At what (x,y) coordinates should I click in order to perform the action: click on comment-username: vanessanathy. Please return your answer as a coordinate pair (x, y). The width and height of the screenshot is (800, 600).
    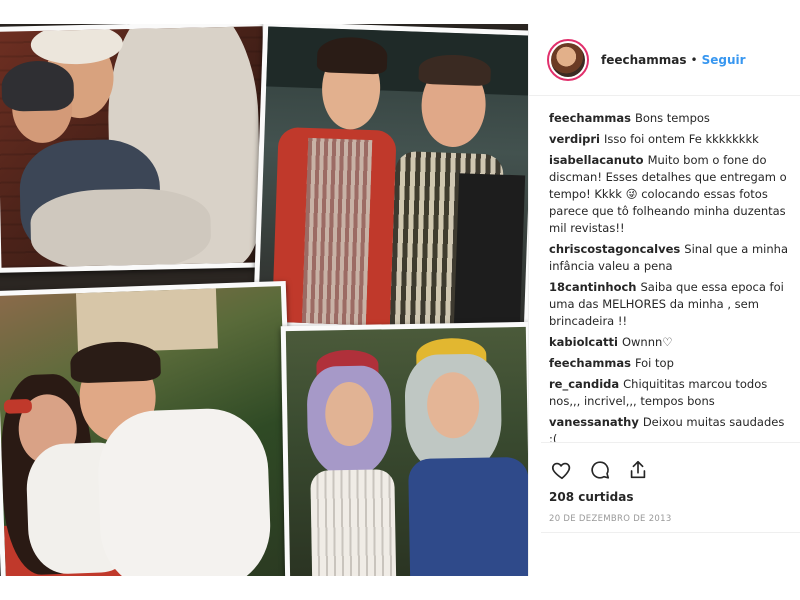
    Looking at the image, I should click on (594, 422).